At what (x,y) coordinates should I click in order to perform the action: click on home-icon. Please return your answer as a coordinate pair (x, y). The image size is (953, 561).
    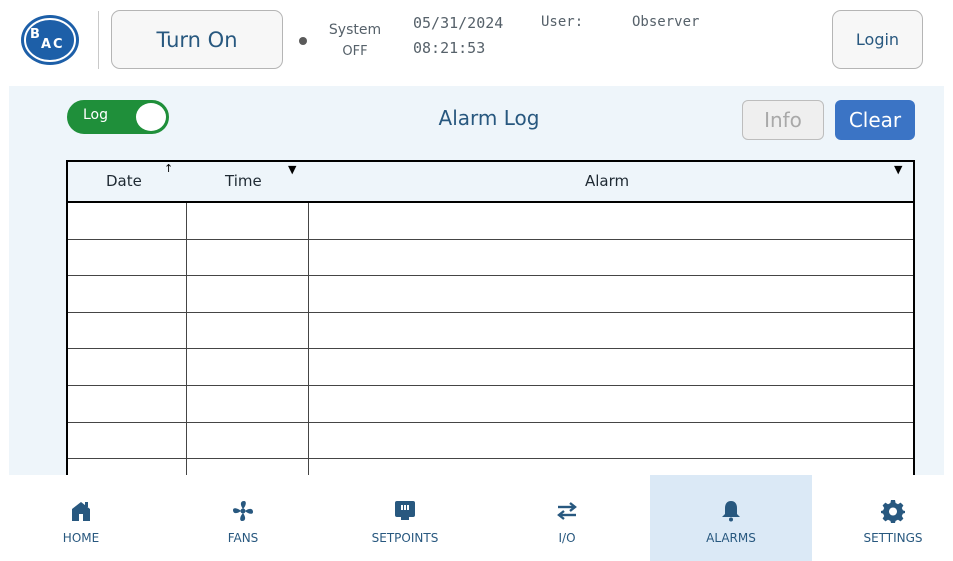
    Looking at the image, I should click on (81, 511).